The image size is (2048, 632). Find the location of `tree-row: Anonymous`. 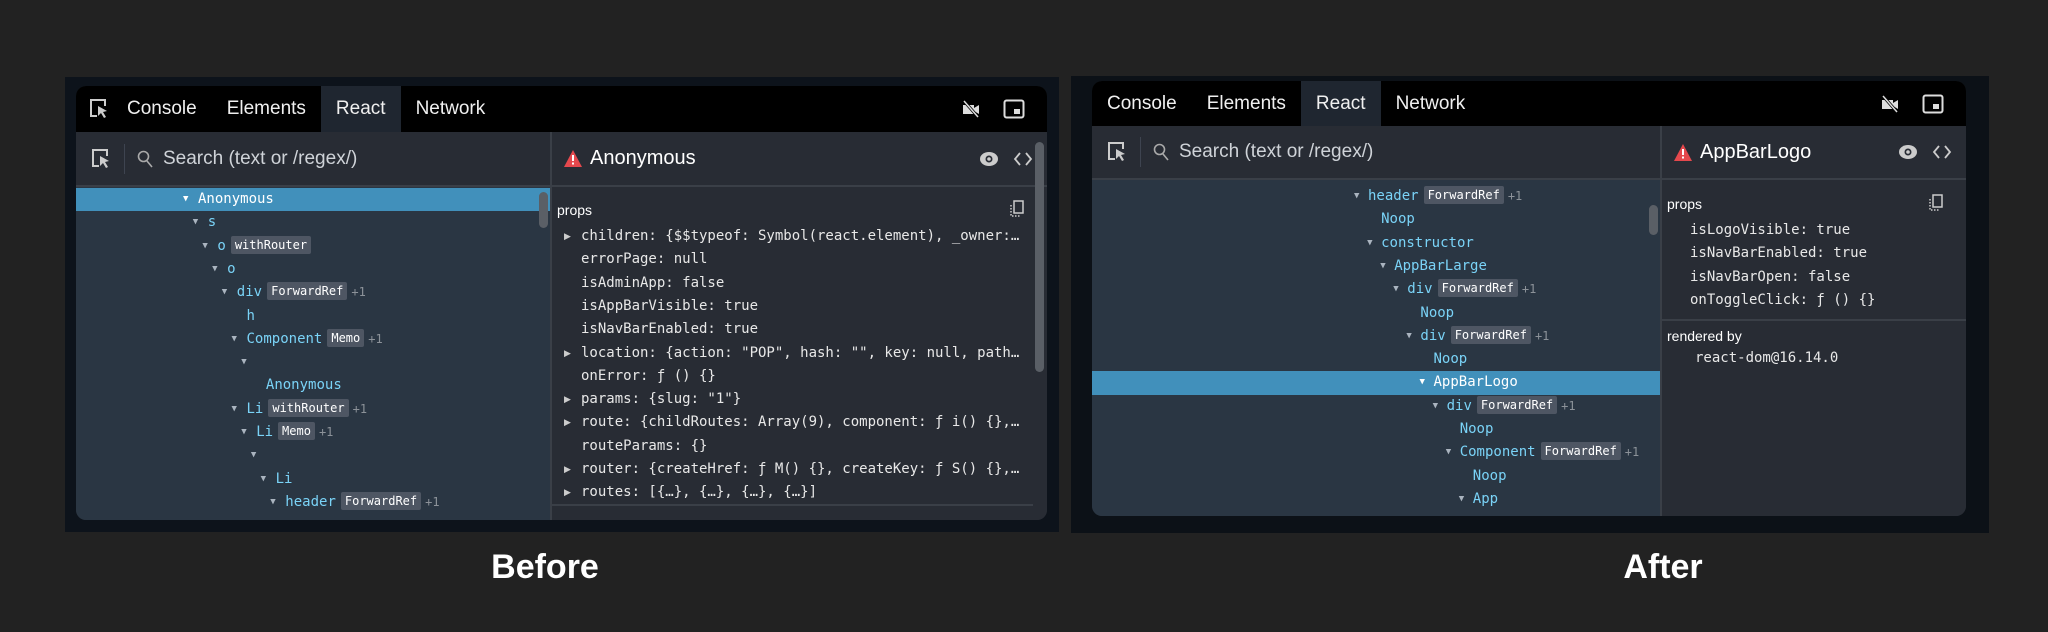

tree-row: Anonymous is located at coordinates (313, 385).